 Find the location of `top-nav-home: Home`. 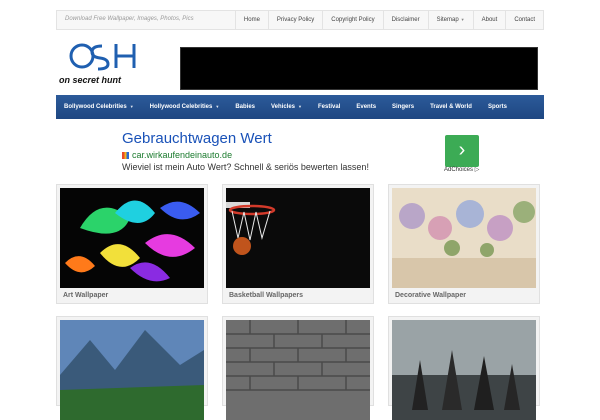

top-nav-home: Home is located at coordinates (251, 20).